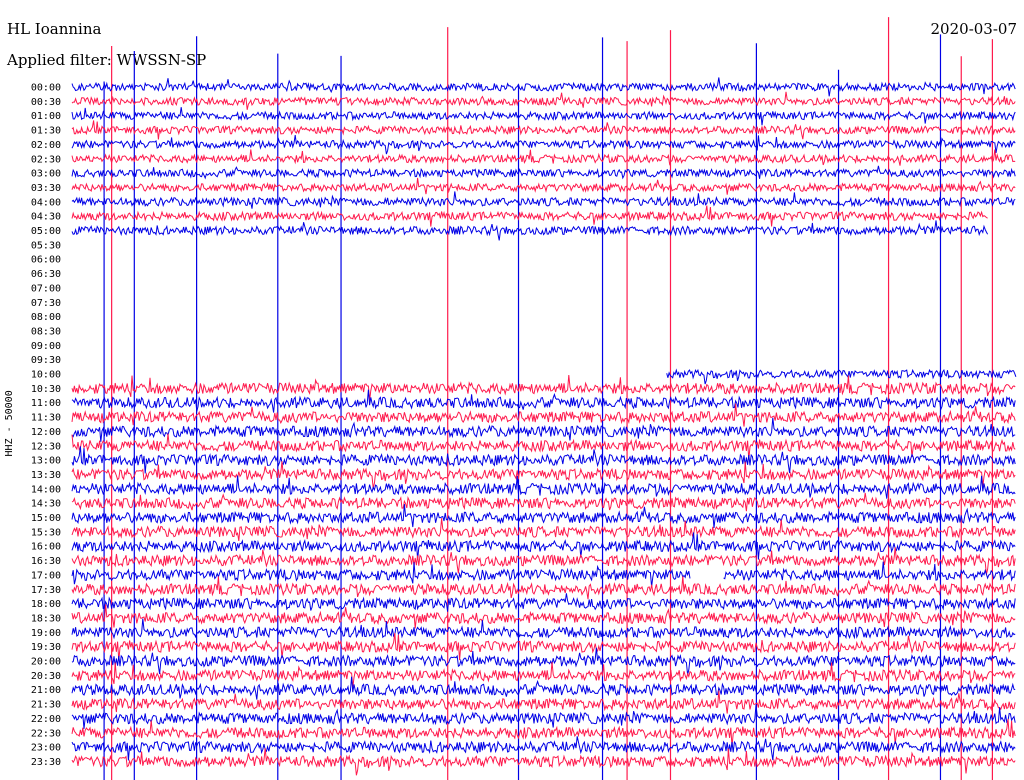  I want to click on row-time-label: 18:30, so click(46, 618).